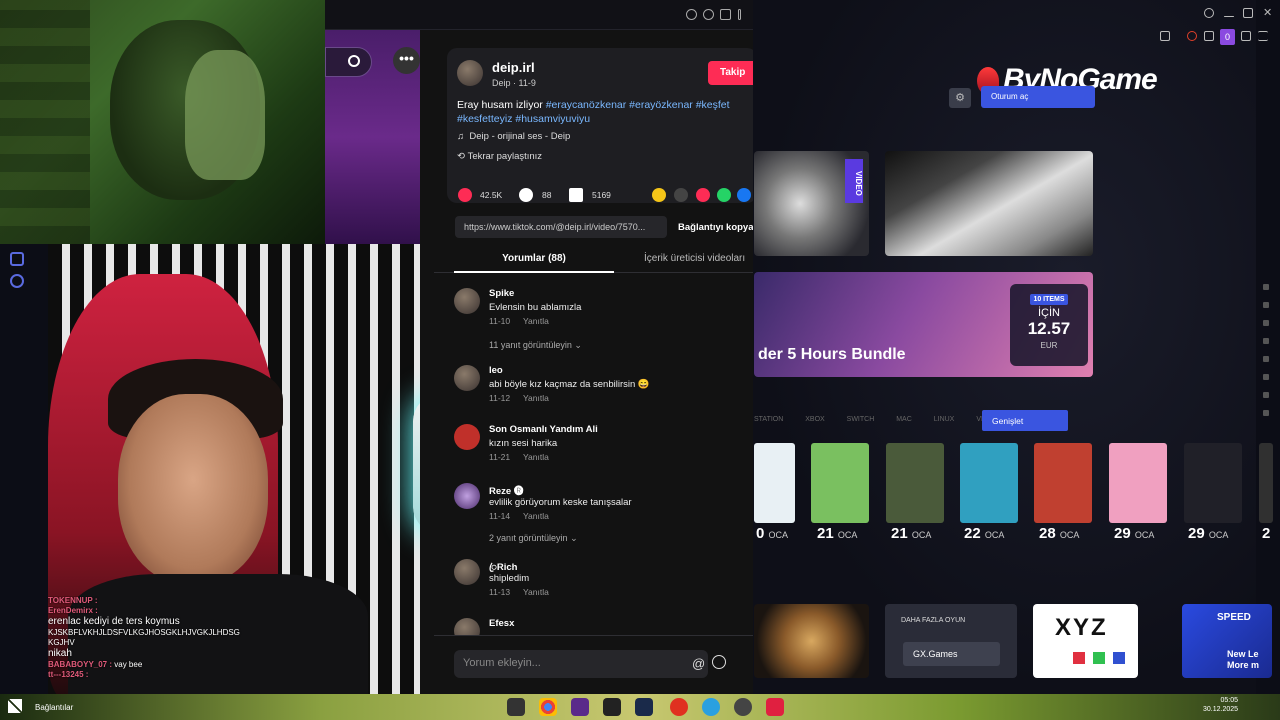 The image size is (1280, 720). I want to click on maximize-icon, so click(1248, 13).